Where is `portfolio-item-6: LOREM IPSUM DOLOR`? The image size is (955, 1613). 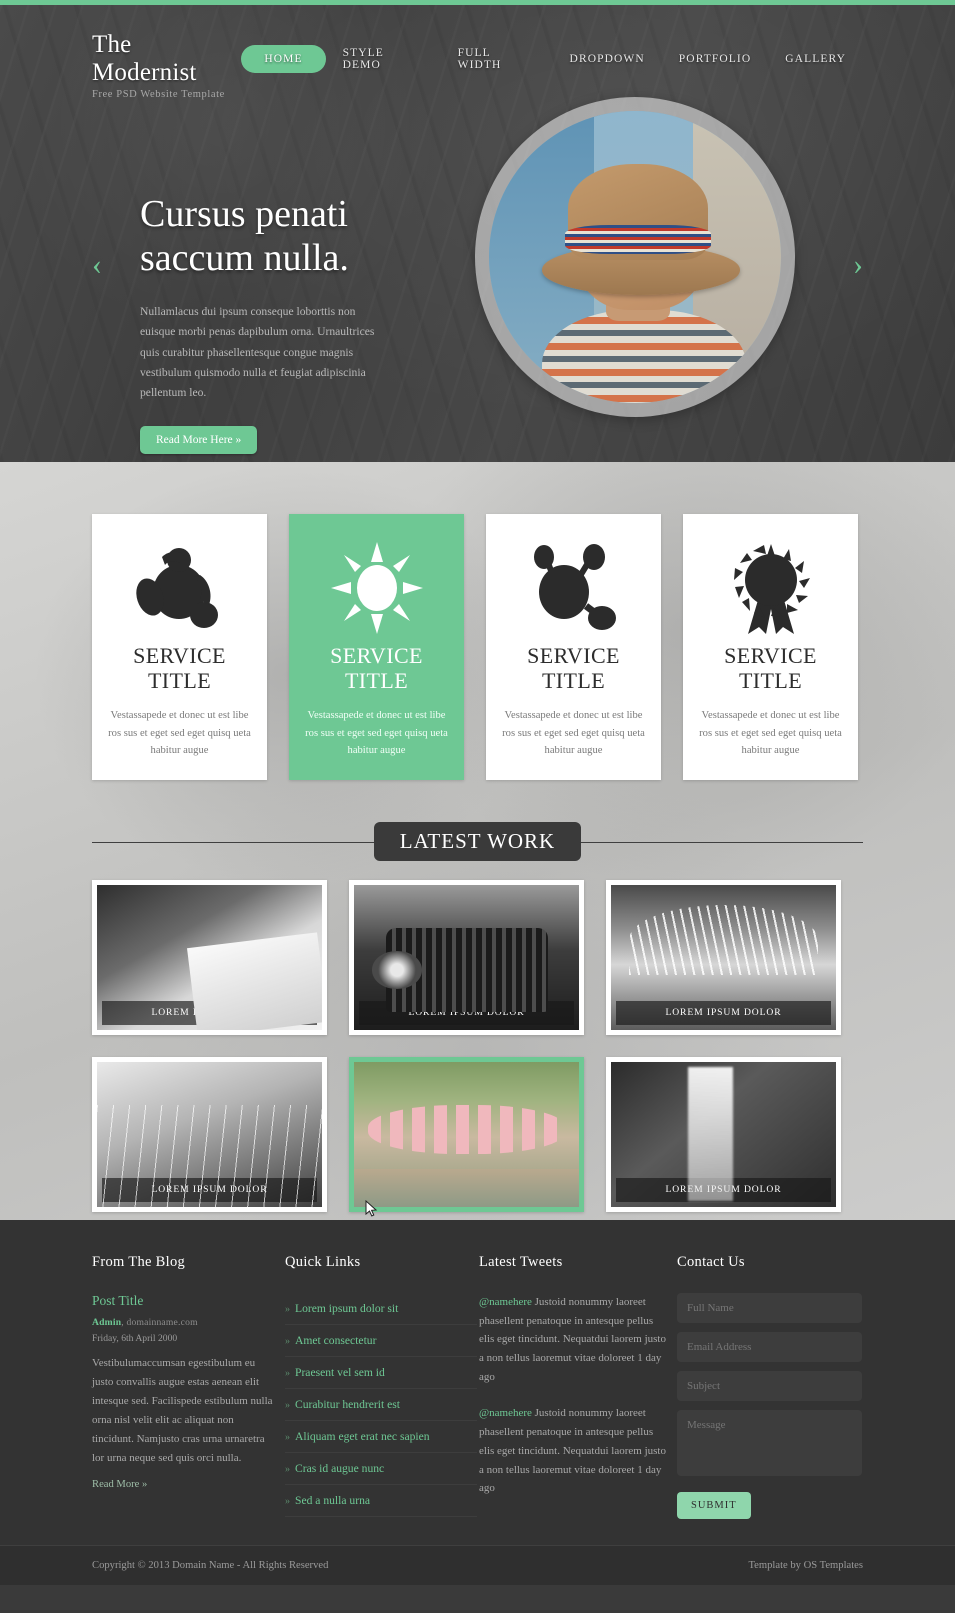 portfolio-item-6: LOREM IPSUM DOLOR is located at coordinates (723, 1134).